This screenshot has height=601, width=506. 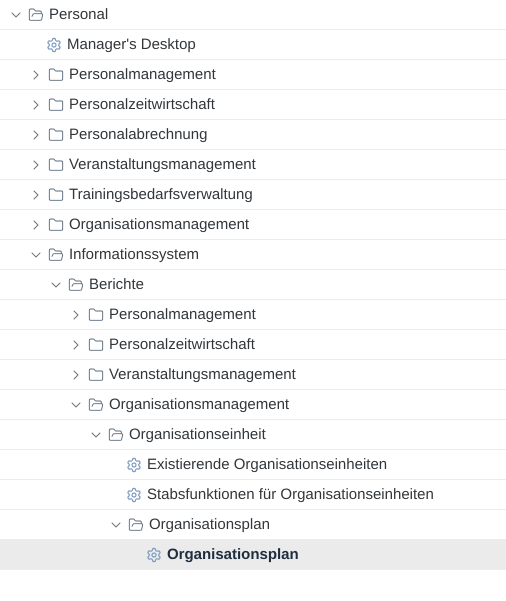 I want to click on tree-item-label: Personalabrechnung, so click(x=138, y=134).